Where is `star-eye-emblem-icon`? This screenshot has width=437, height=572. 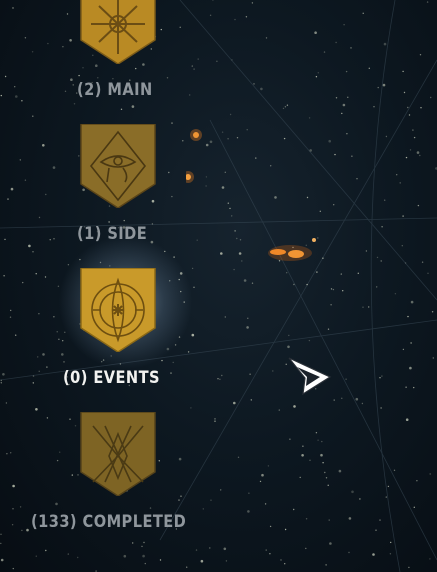
star-eye-emblem-icon is located at coordinates (118, 310).